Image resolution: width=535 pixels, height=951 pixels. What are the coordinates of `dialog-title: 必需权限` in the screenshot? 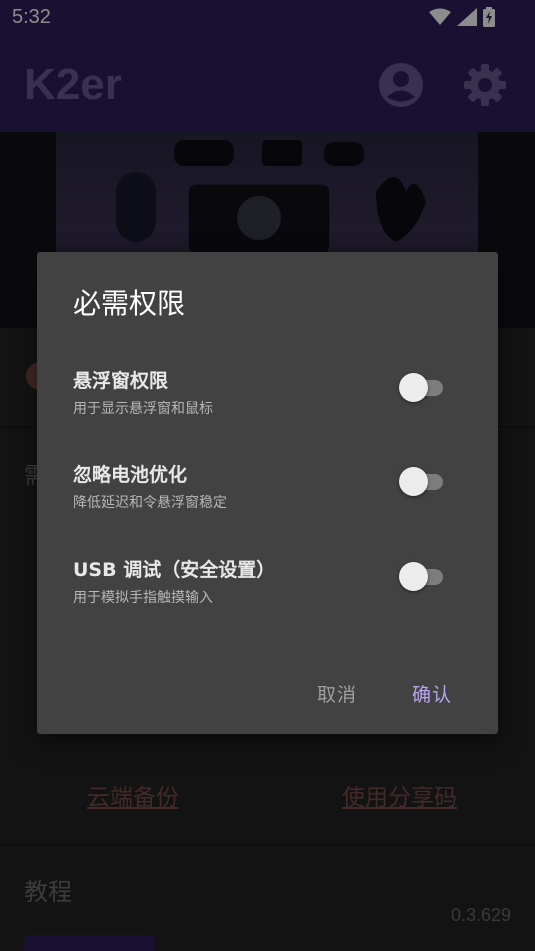 It's located at (129, 303).